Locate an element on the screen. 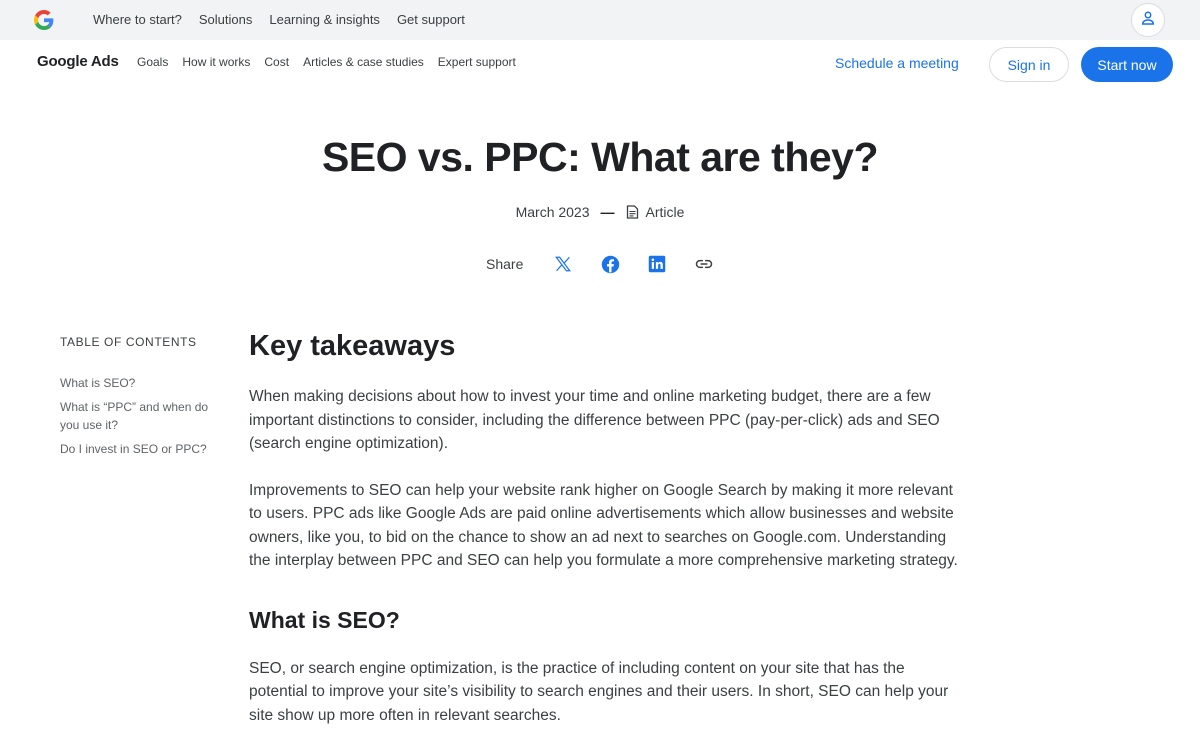 The height and width of the screenshot is (750, 1200). nav-how-it-works: How it works is located at coordinates (216, 62).